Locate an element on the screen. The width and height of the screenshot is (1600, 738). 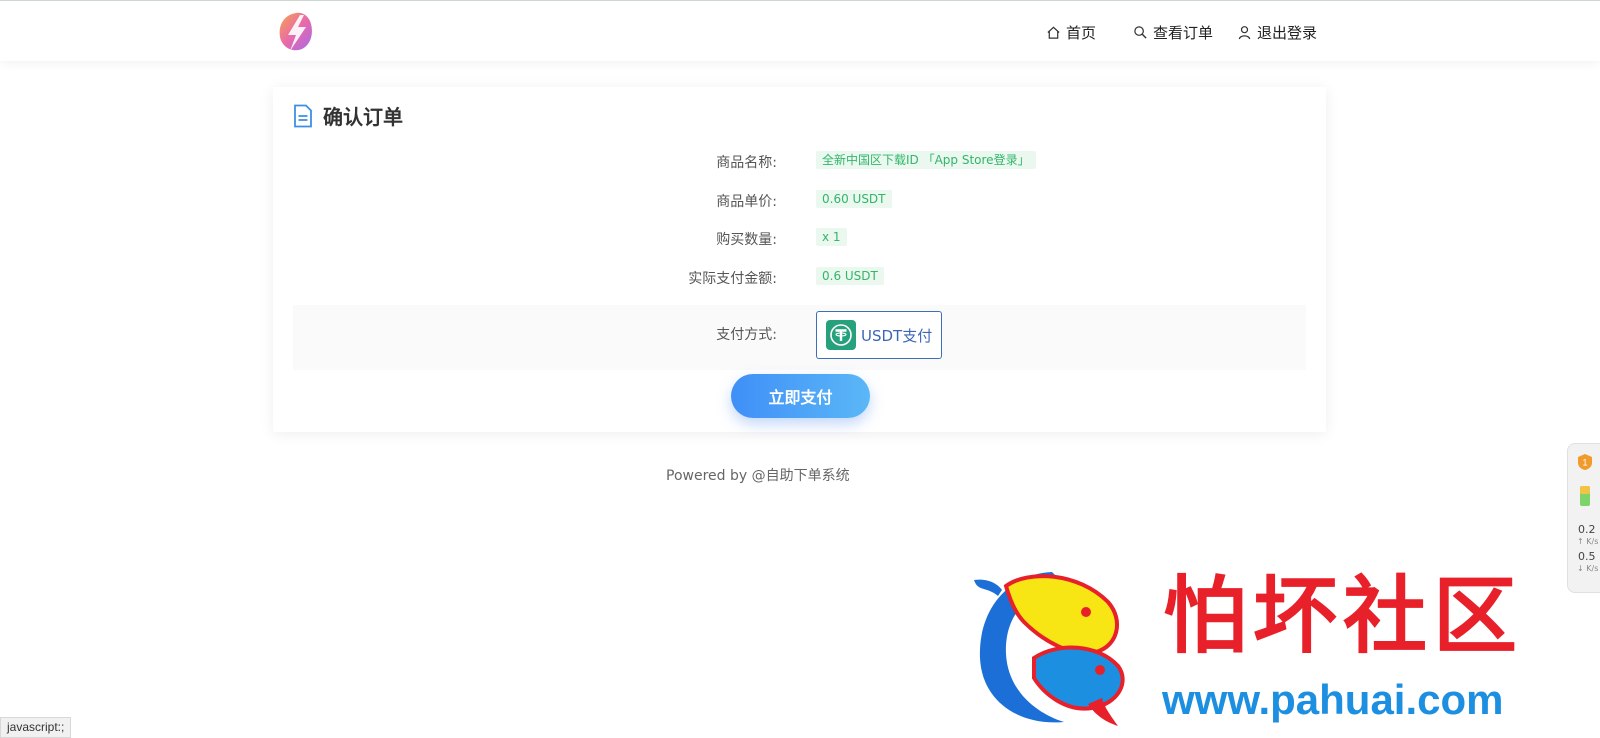
download-speed-unit: ↓ K/s is located at coordinates (1588, 568).